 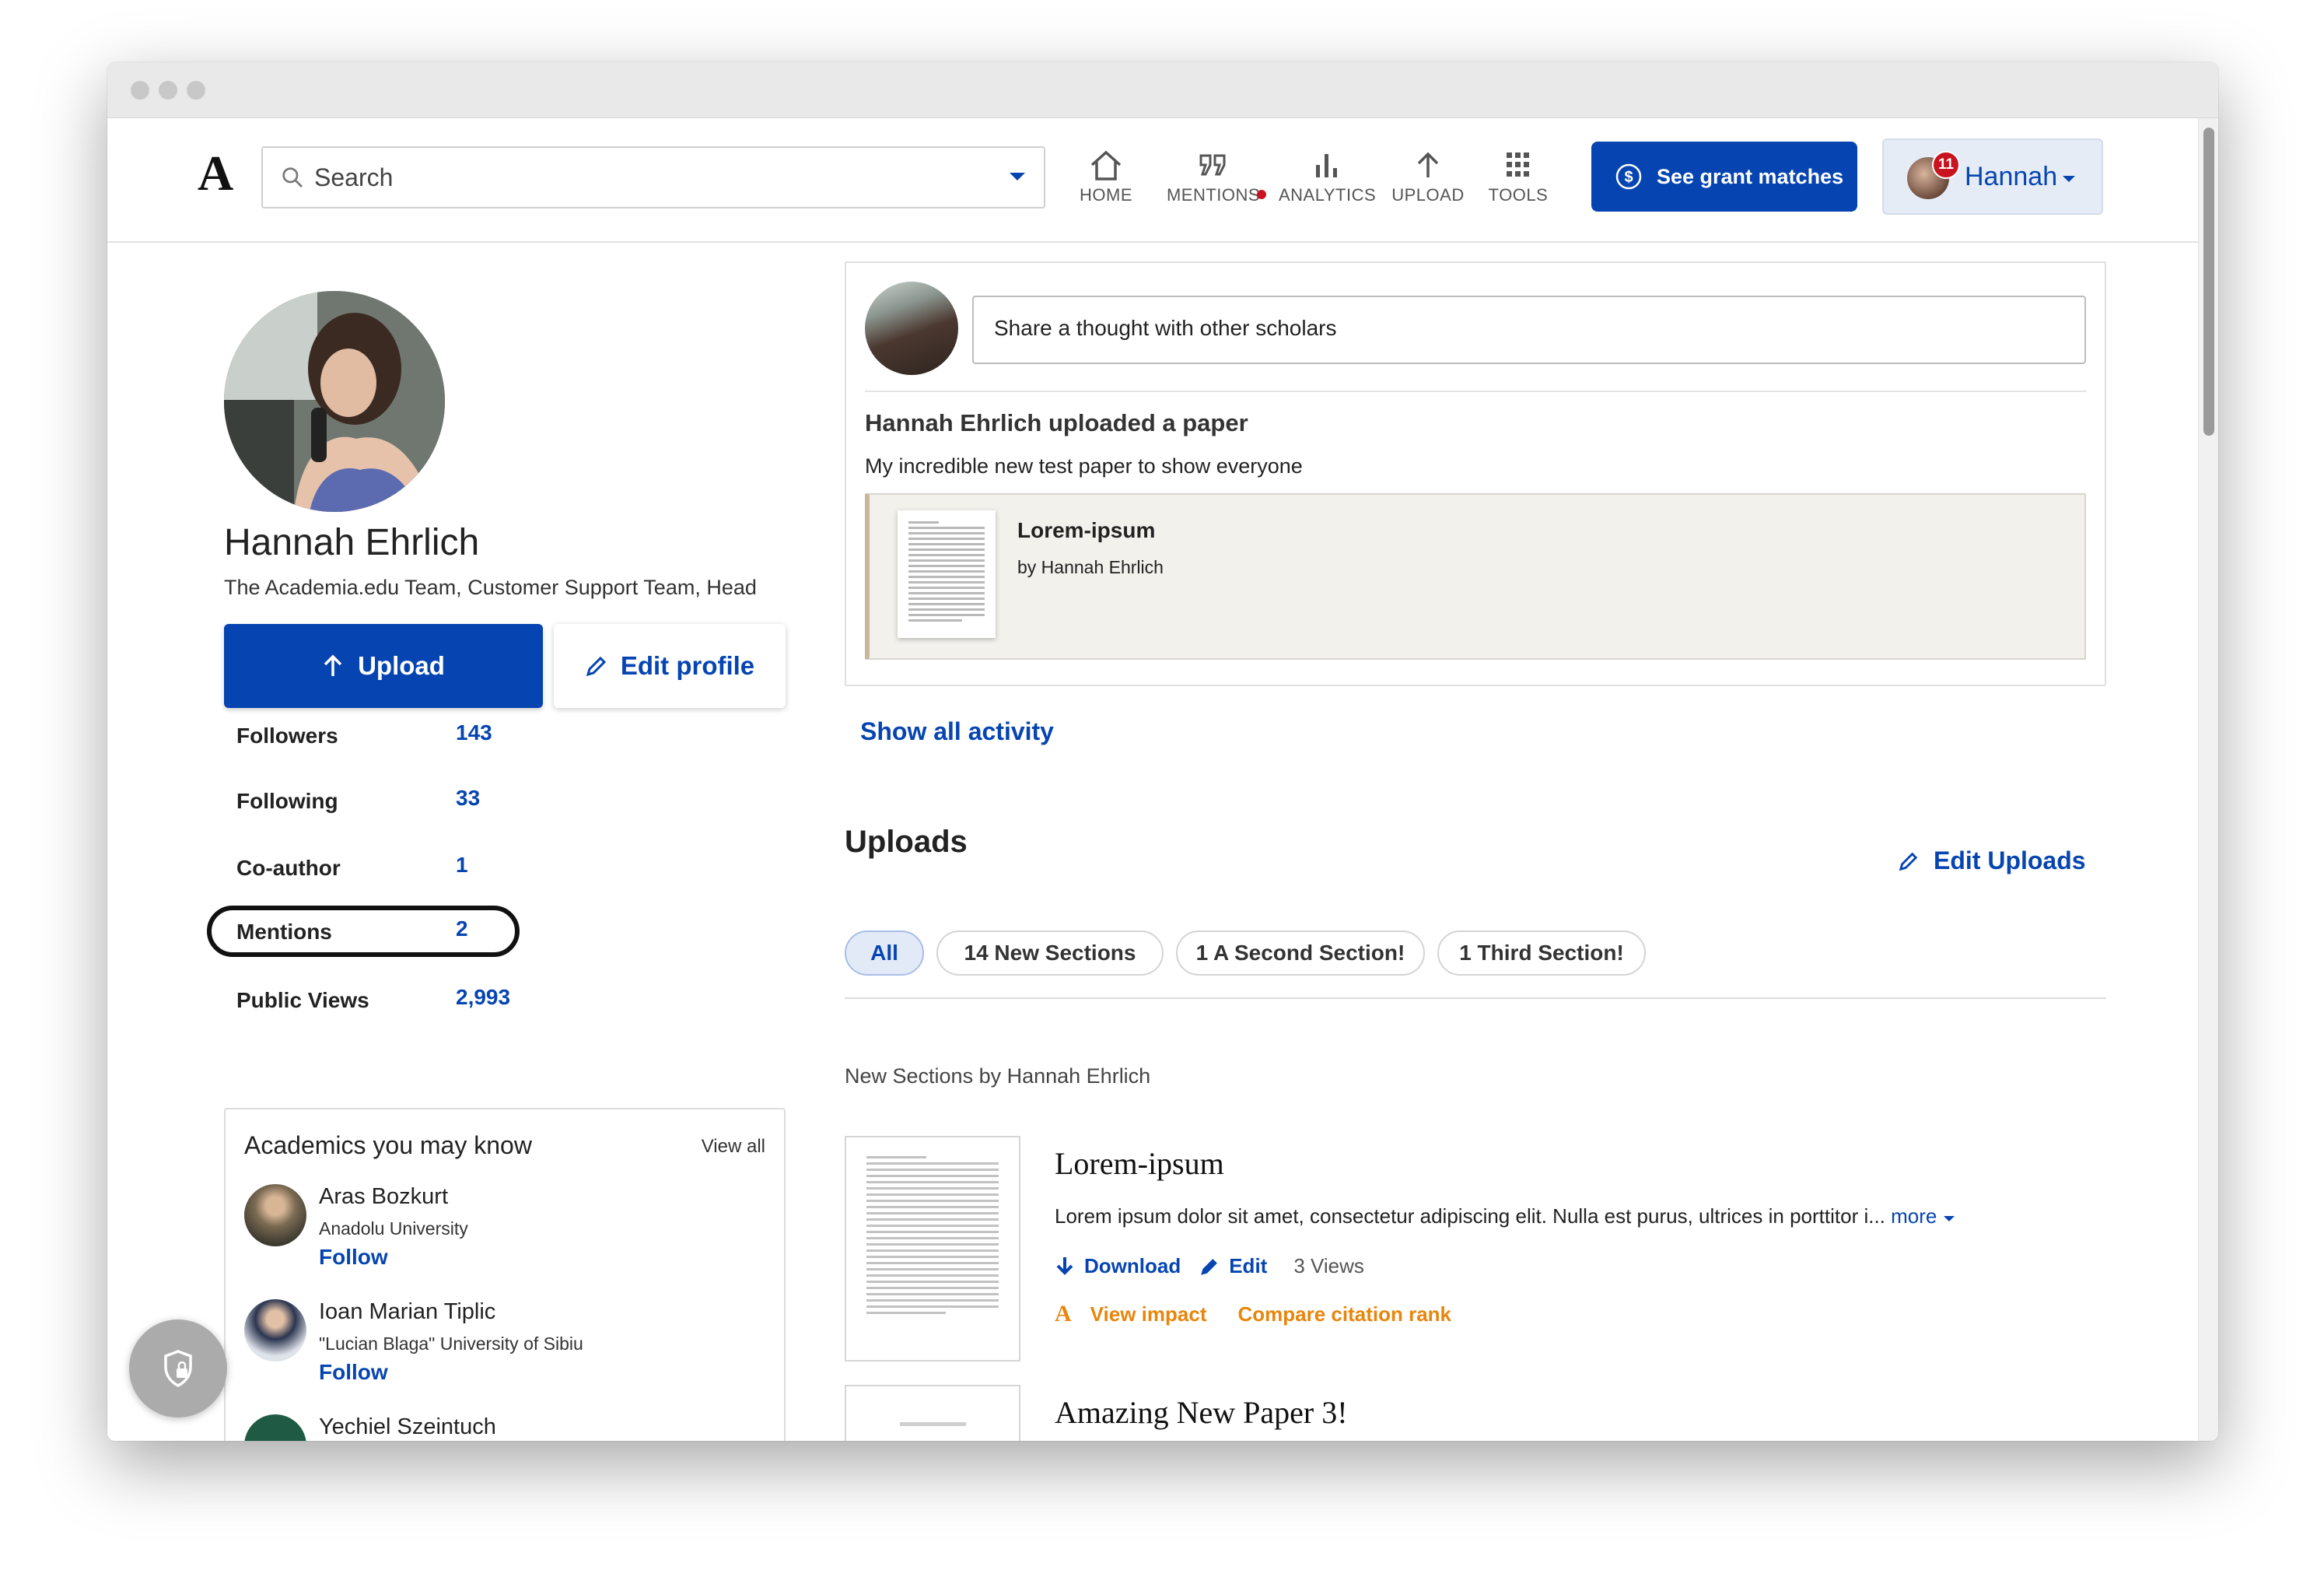 What do you see at coordinates (1065, 1265) in the screenshot?
I see `download-icon` at bounding box center [1065, 1265].